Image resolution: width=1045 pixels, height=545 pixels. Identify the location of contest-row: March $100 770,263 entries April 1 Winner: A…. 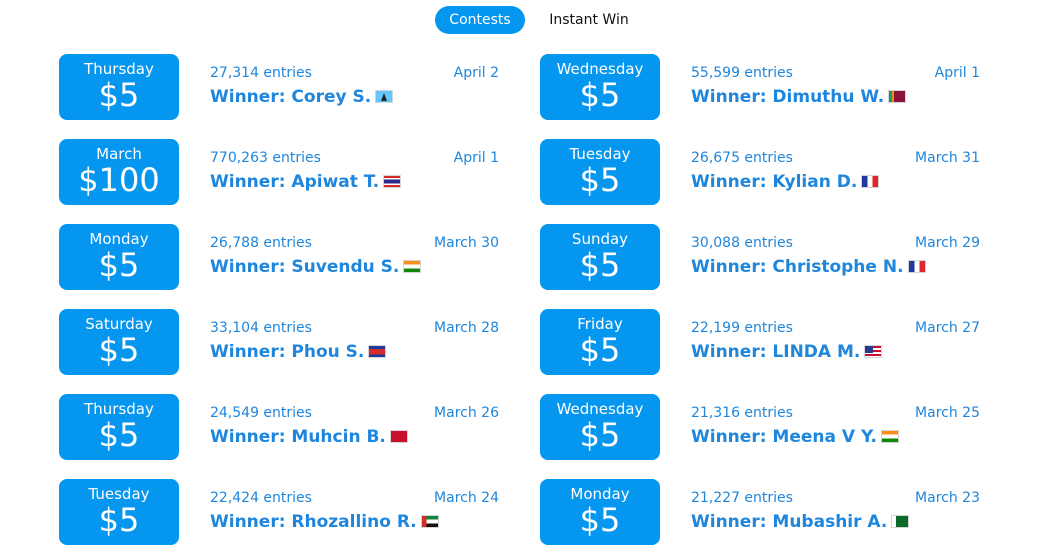
(522, 172).